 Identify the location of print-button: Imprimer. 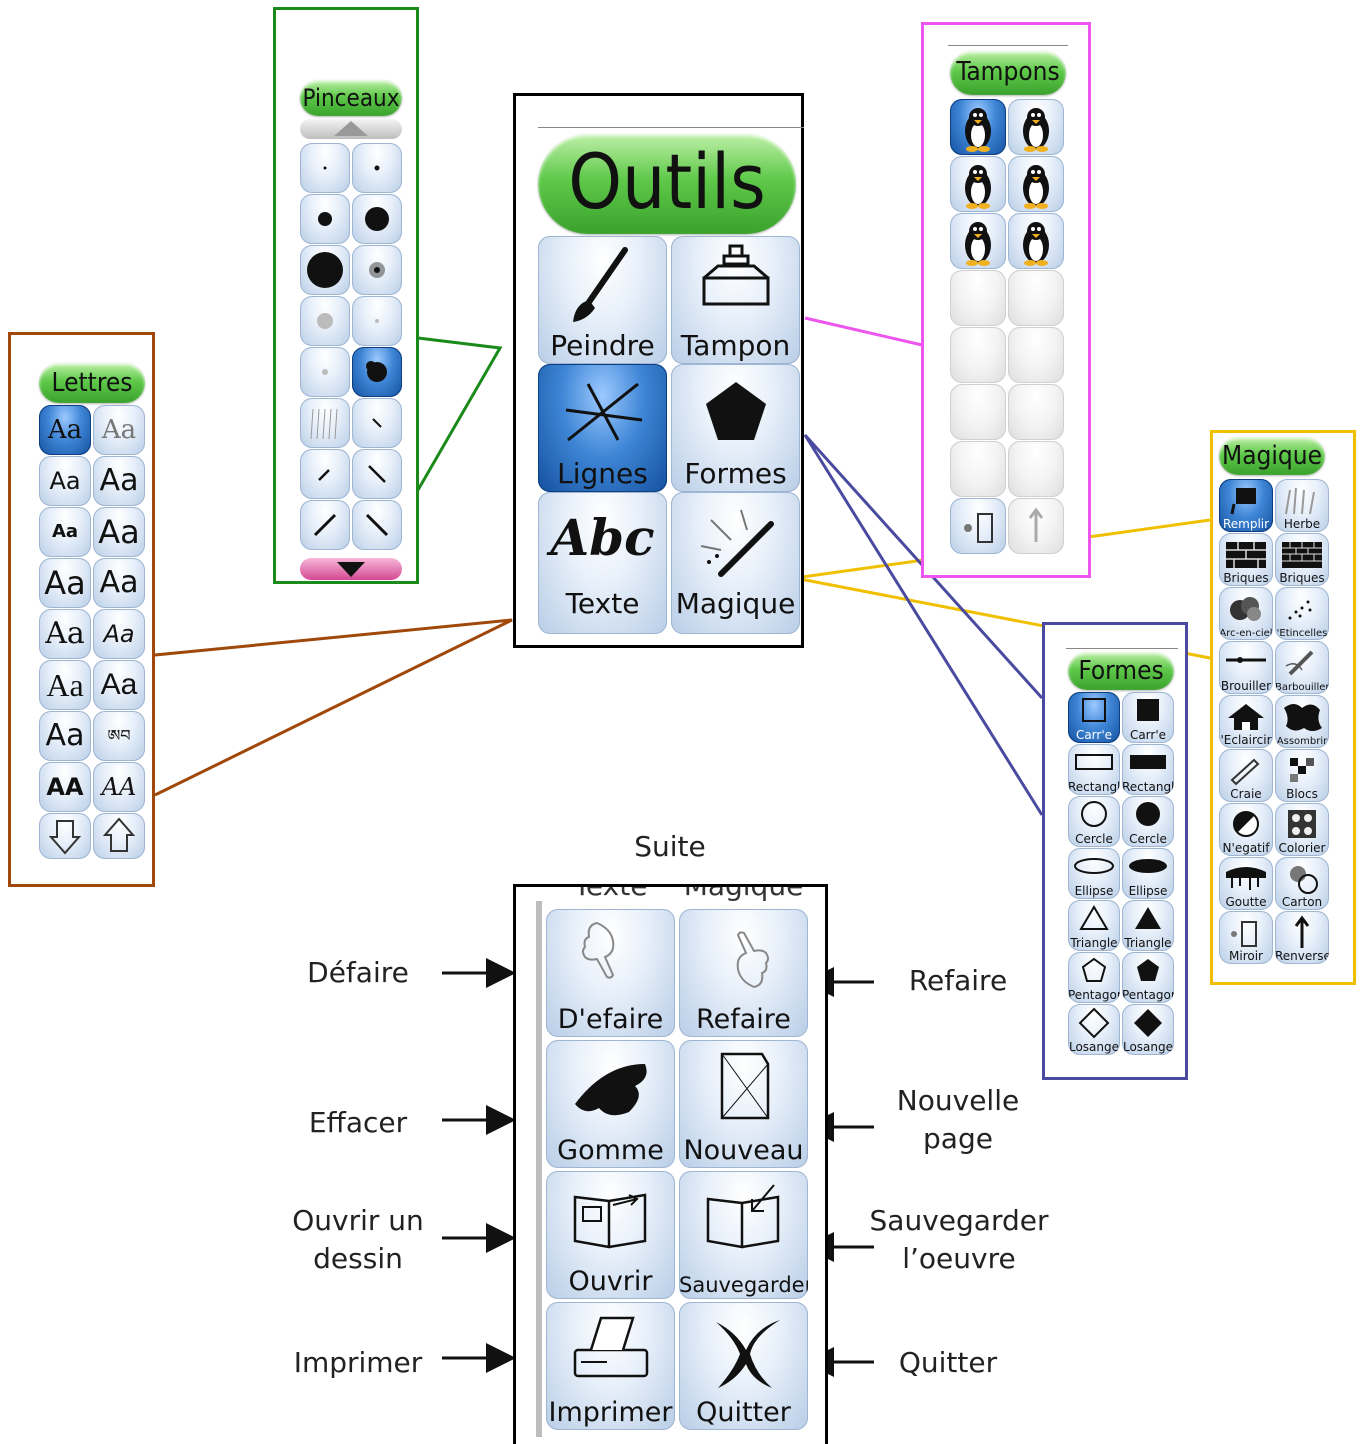
(610, 1366).